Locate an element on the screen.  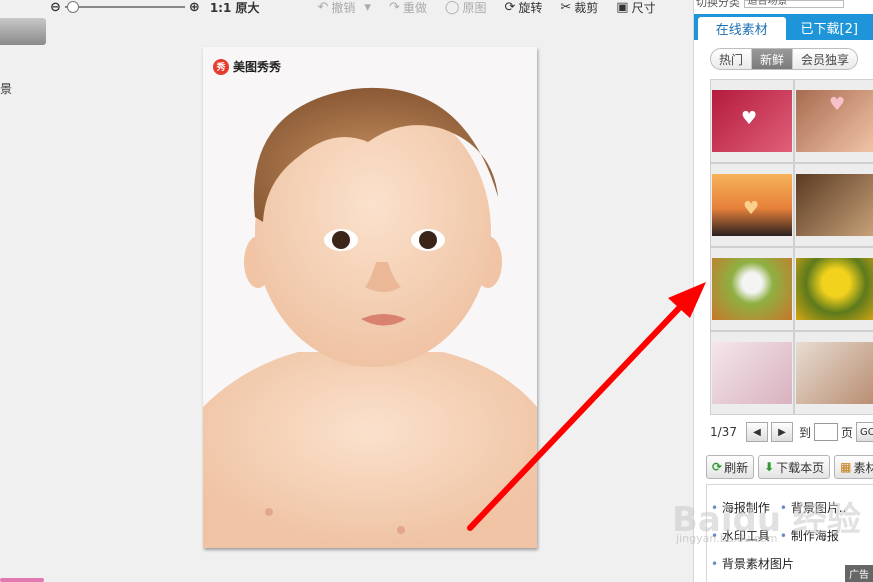
filter-vip: 会员独享 is located at coordinates (825, 59).